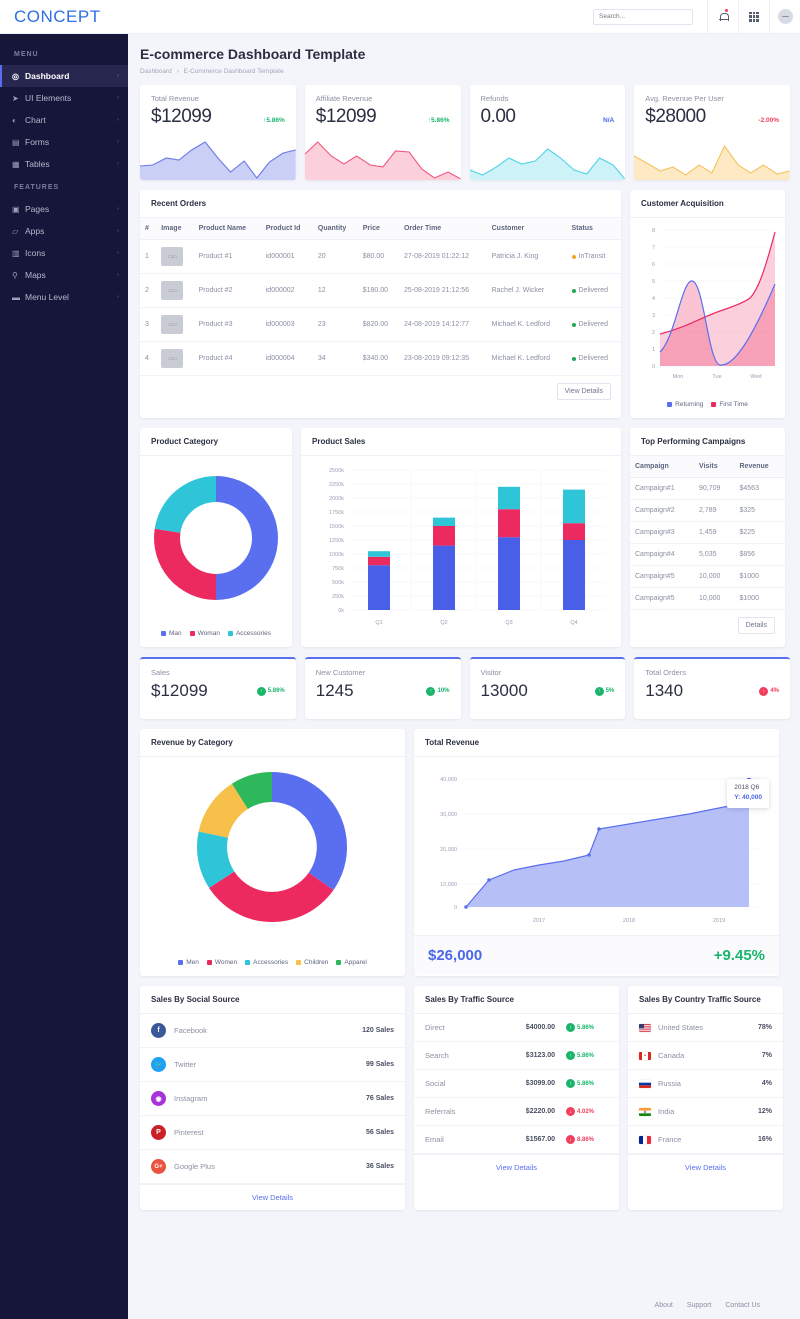  Describe the element at coordinates (664, 1305) in the screenshot. I see `footer-link-about: About` at that location.